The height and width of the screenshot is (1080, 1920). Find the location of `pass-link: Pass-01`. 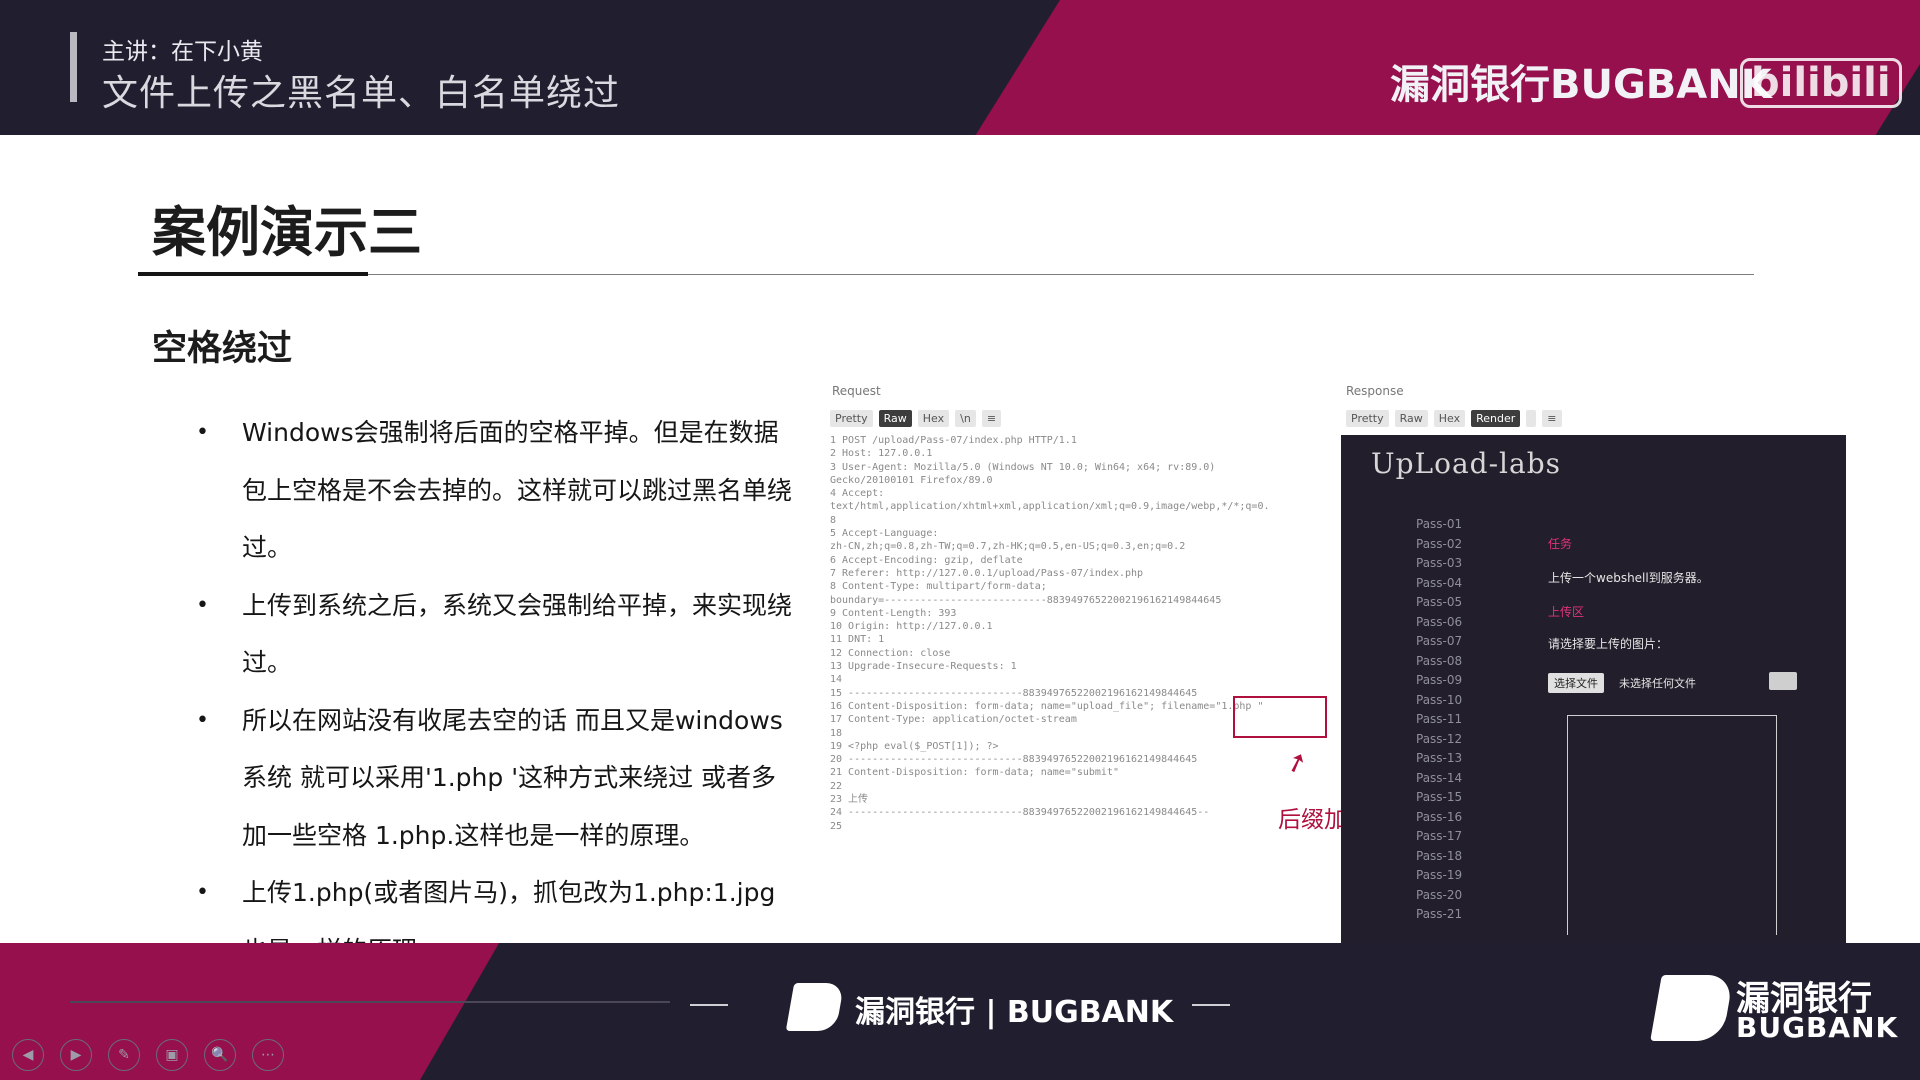

pass-link: Pass-01 is located at coordinates (1439, 525).